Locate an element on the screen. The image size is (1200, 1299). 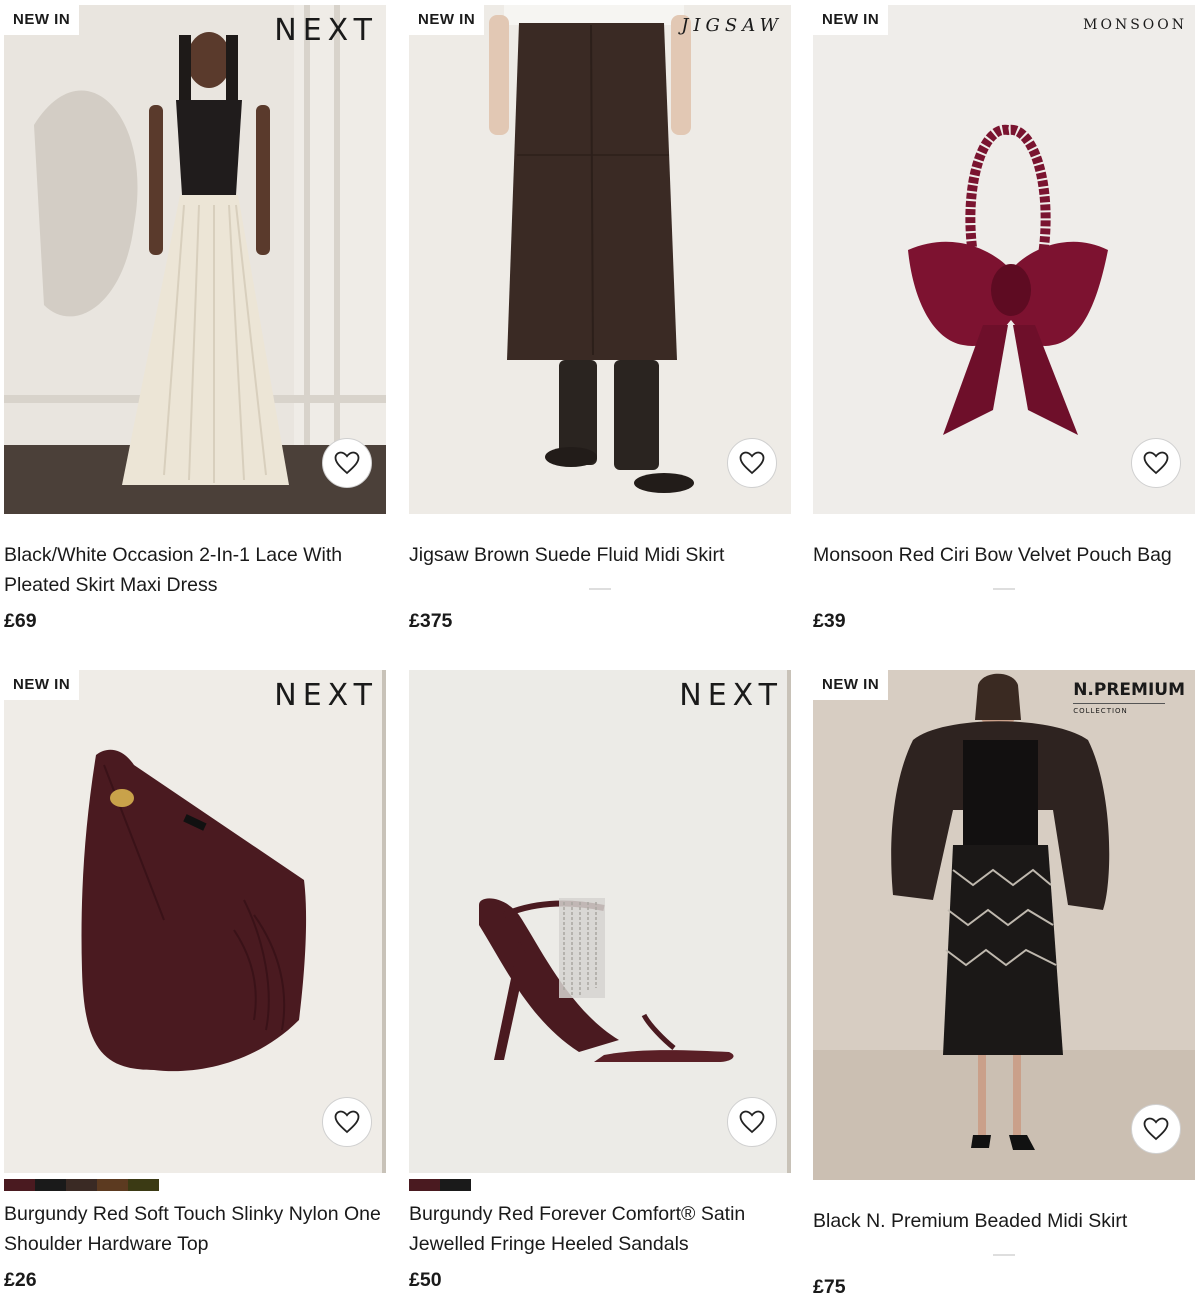
product-title: Monsoon Red Ciri Bow Velvet Pouch Bag is located at coordinates (1004, 555).